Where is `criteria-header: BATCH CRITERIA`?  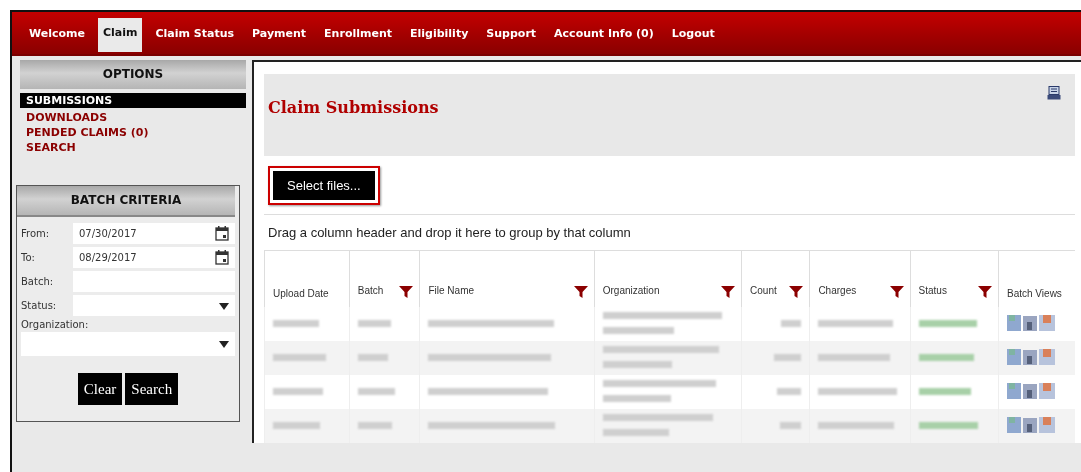 criteria-header: BATCH CRITERIA is located at coordinates (126, 201).